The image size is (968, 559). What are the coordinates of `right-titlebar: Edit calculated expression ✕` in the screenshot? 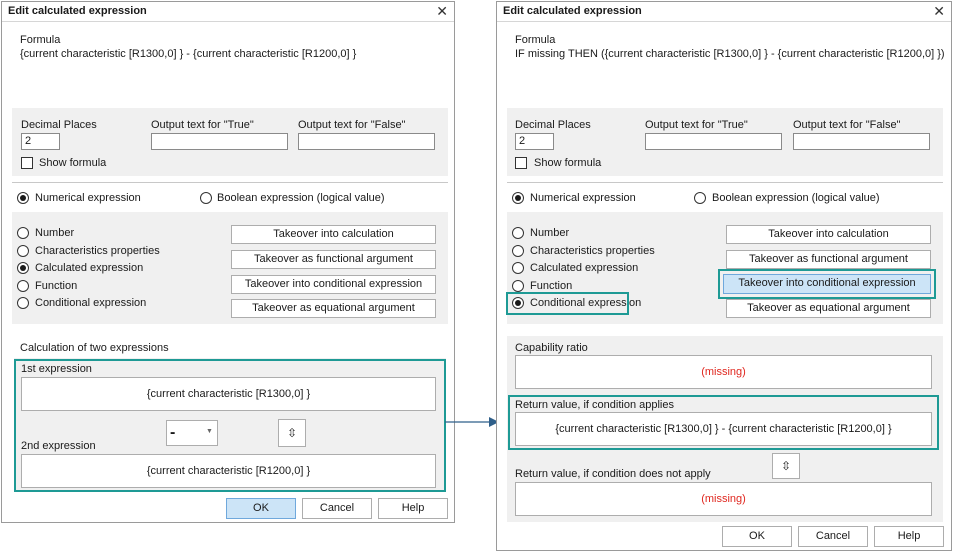 It's located at (724, 12).